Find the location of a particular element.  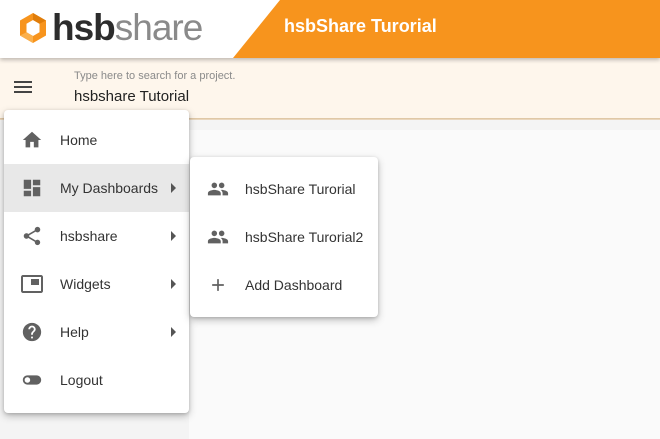

menu-item-label: hsbshare is located at coordinates (89, 236).